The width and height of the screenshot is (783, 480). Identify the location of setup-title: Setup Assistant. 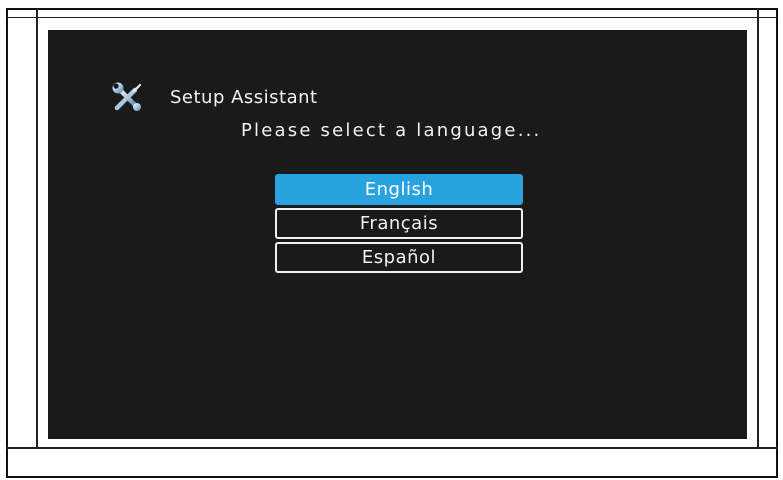
(244, 97).